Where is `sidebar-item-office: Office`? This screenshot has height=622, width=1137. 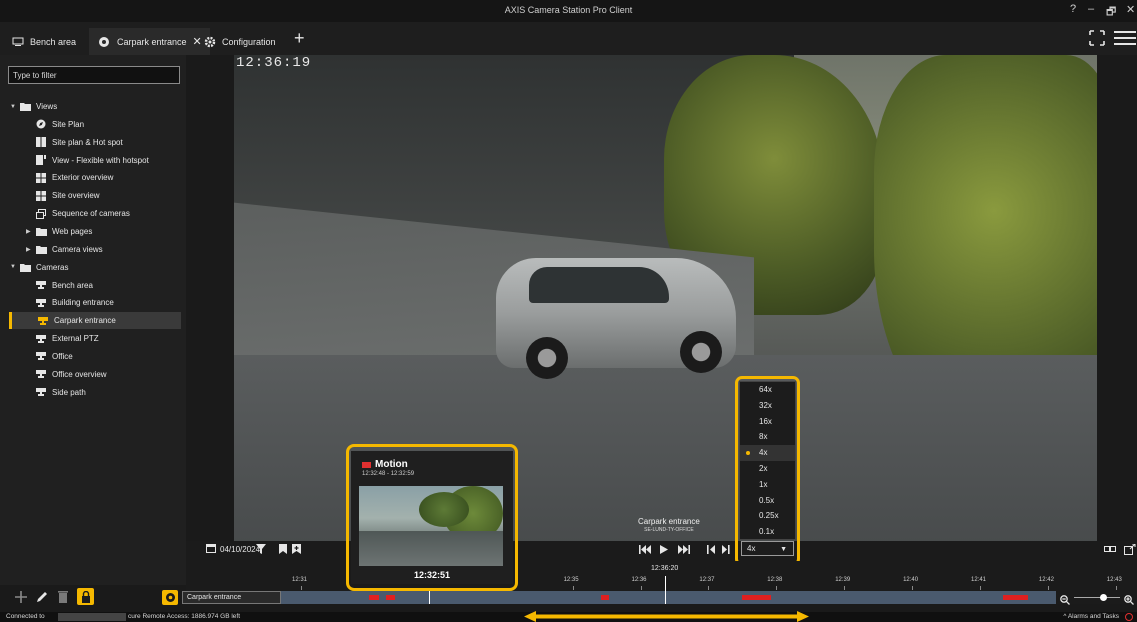
sidebar-item-office: Office is located at coordinates (96, 356).